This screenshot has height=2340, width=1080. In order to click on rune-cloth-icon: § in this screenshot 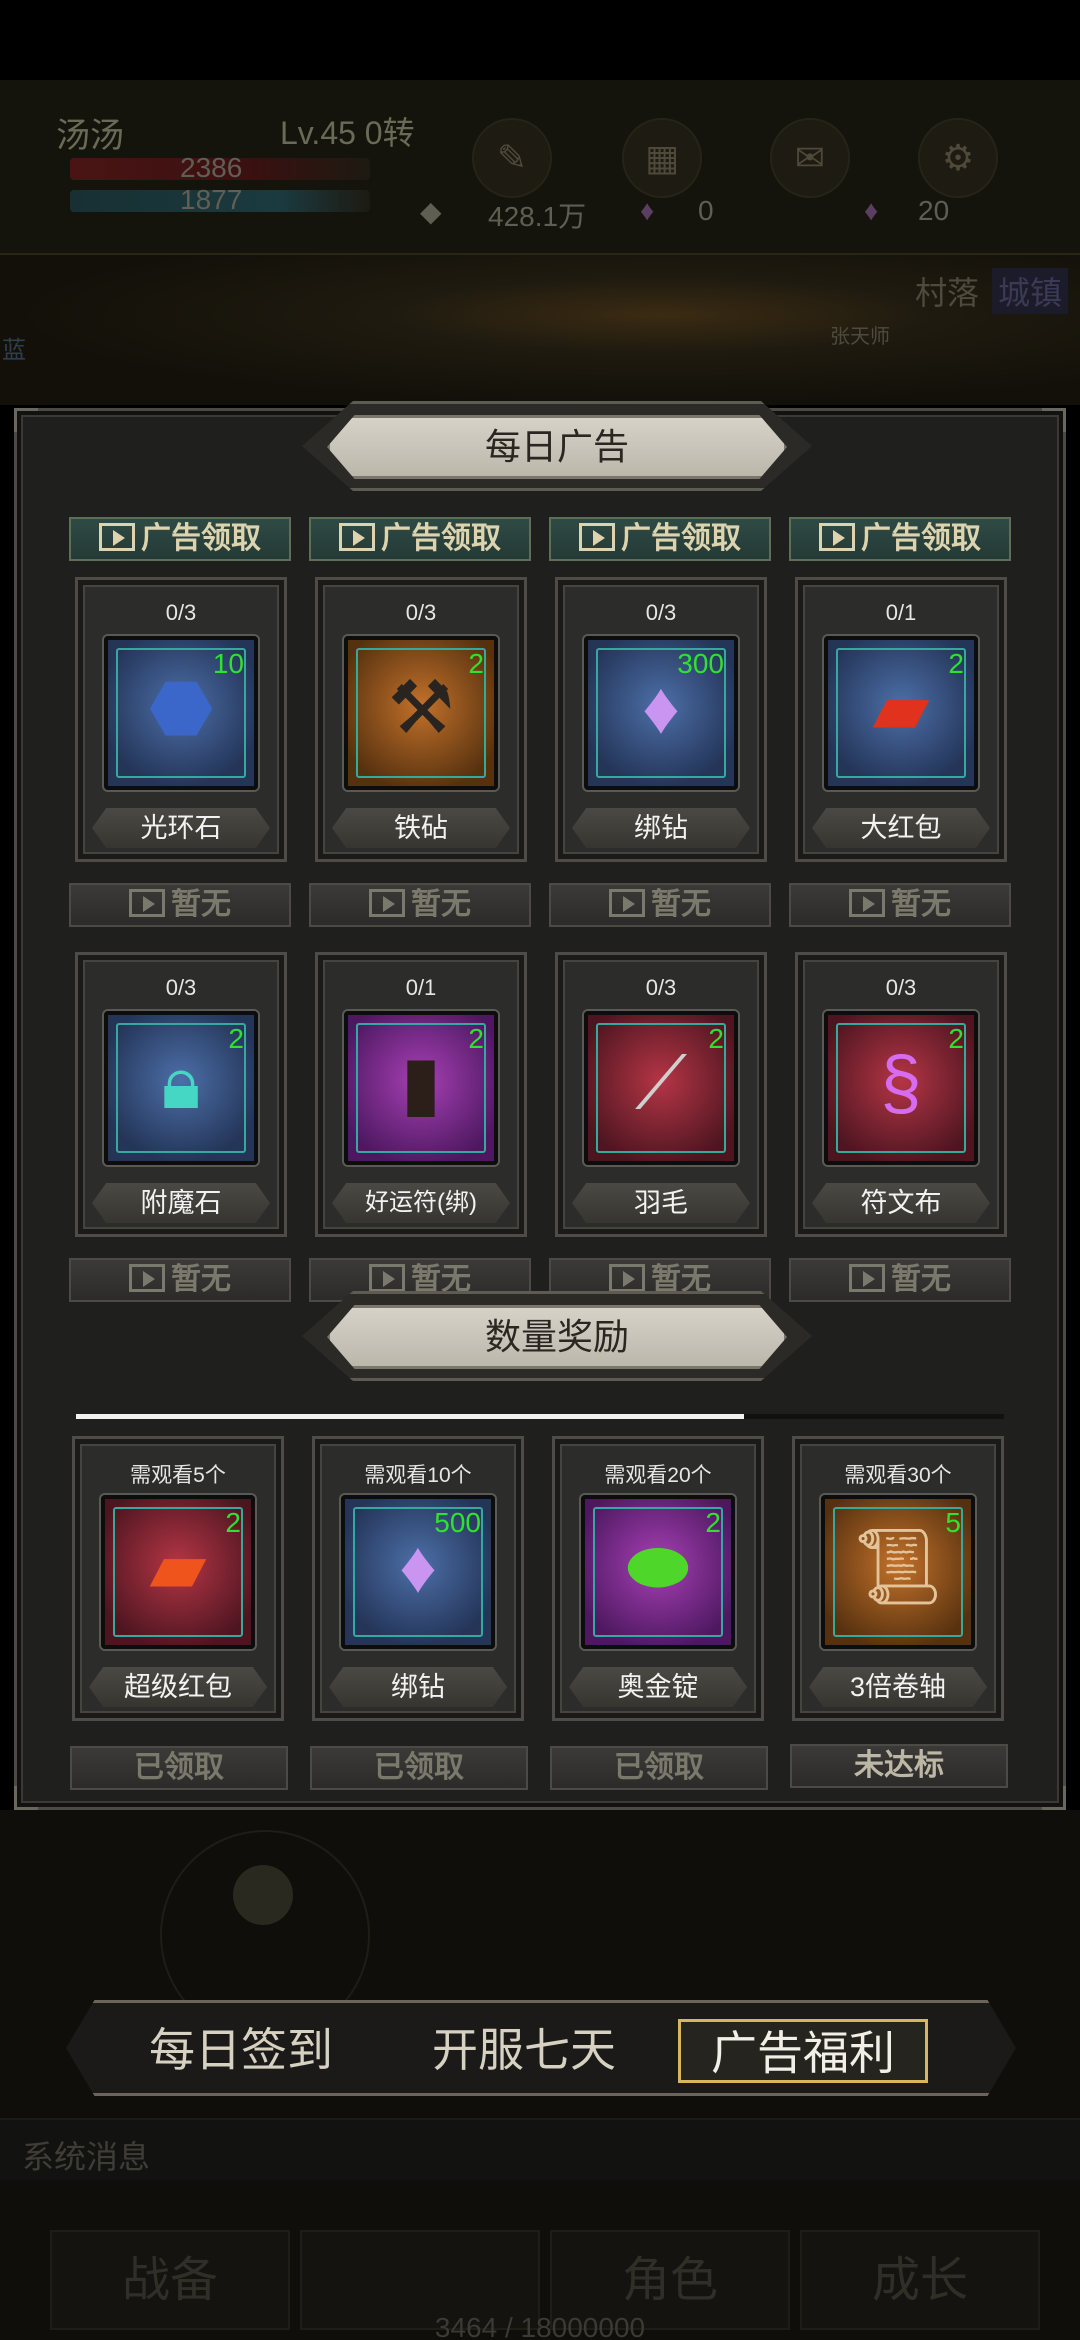, I will do `click(901, 1082)`.